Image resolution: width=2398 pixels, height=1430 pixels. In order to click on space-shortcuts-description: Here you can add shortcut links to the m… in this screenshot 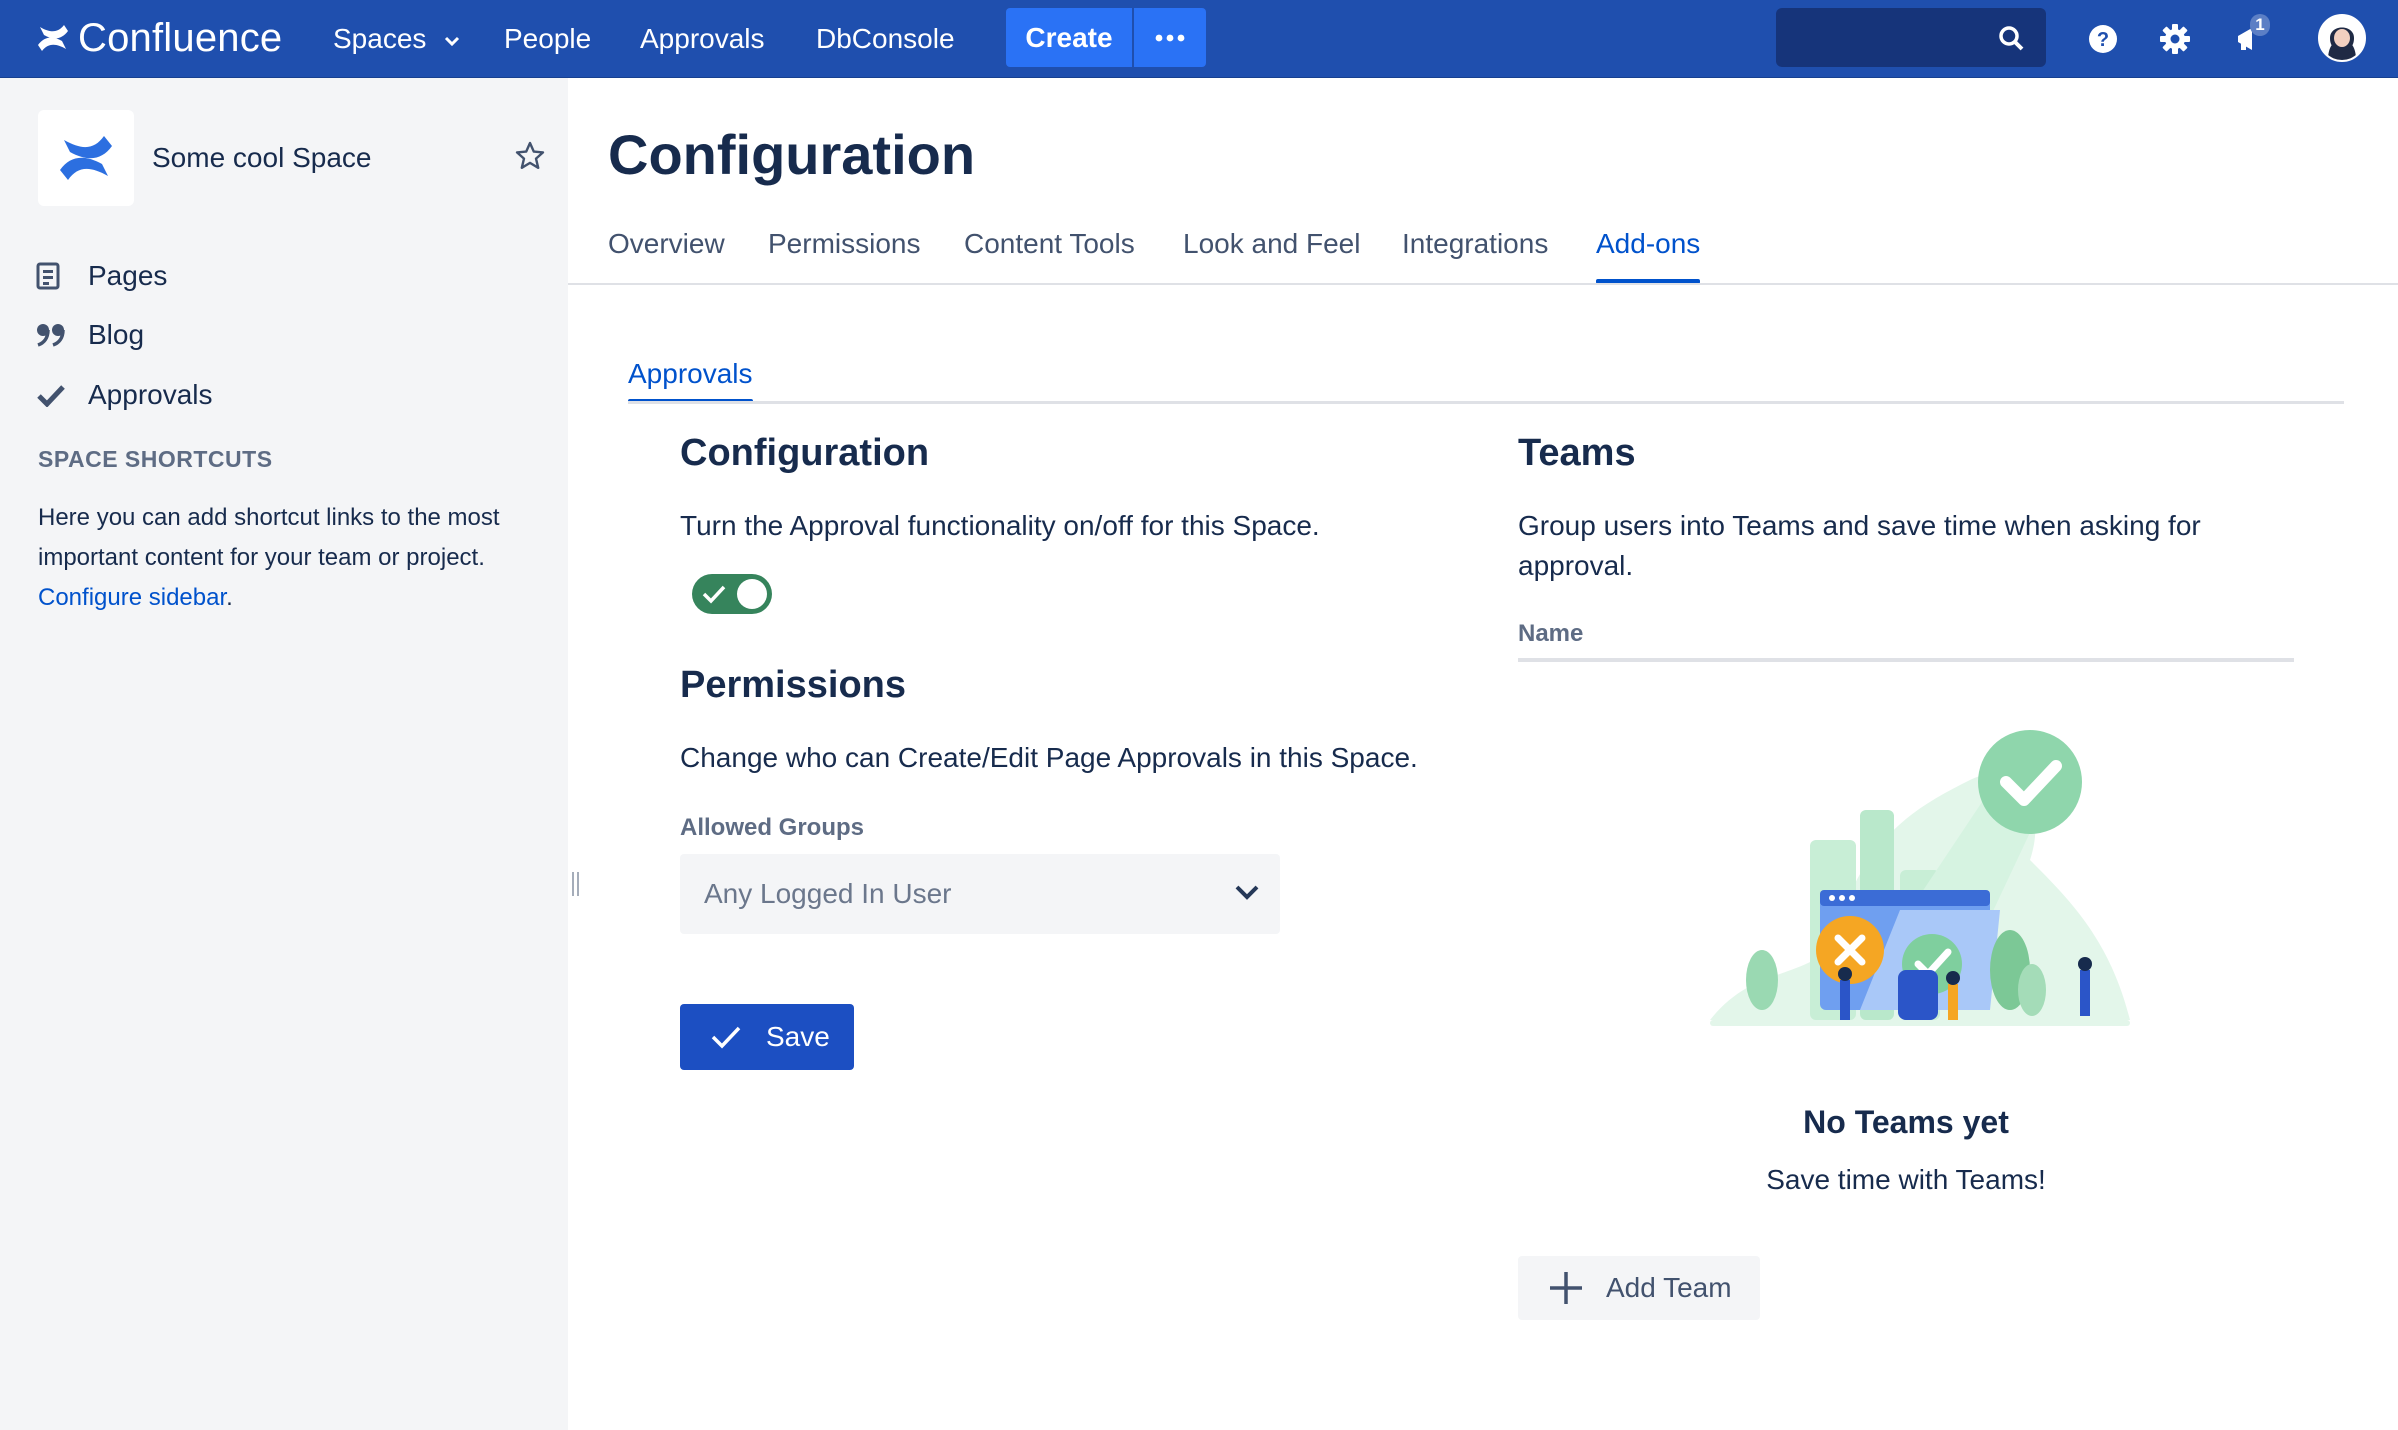, I will do `click(288, 558)`.